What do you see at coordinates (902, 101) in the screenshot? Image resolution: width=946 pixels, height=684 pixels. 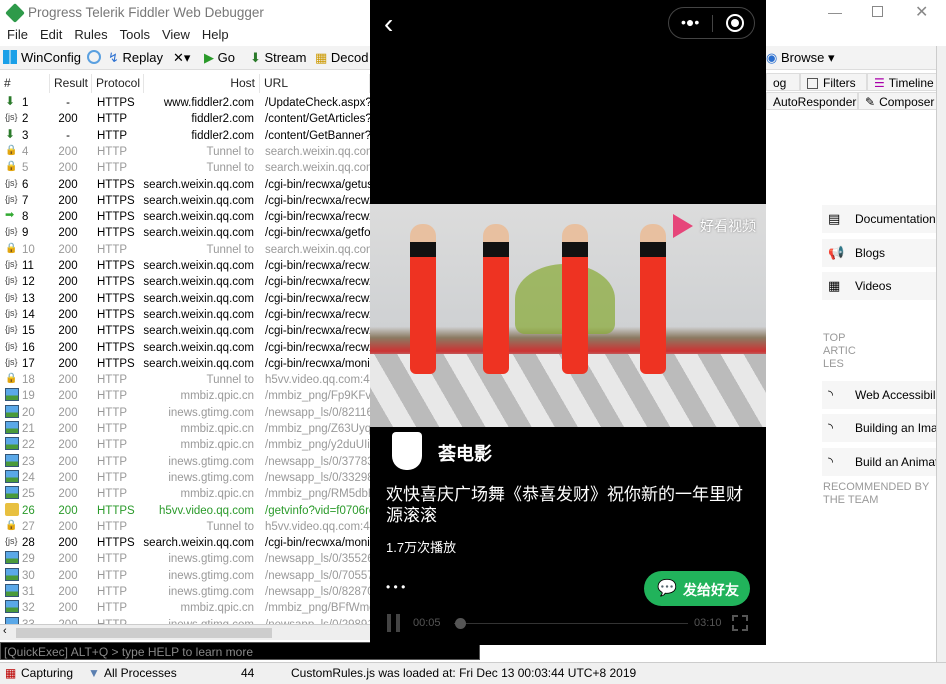 I see `tab-composer: ✎ Composer` at bounding box center [902, 101].